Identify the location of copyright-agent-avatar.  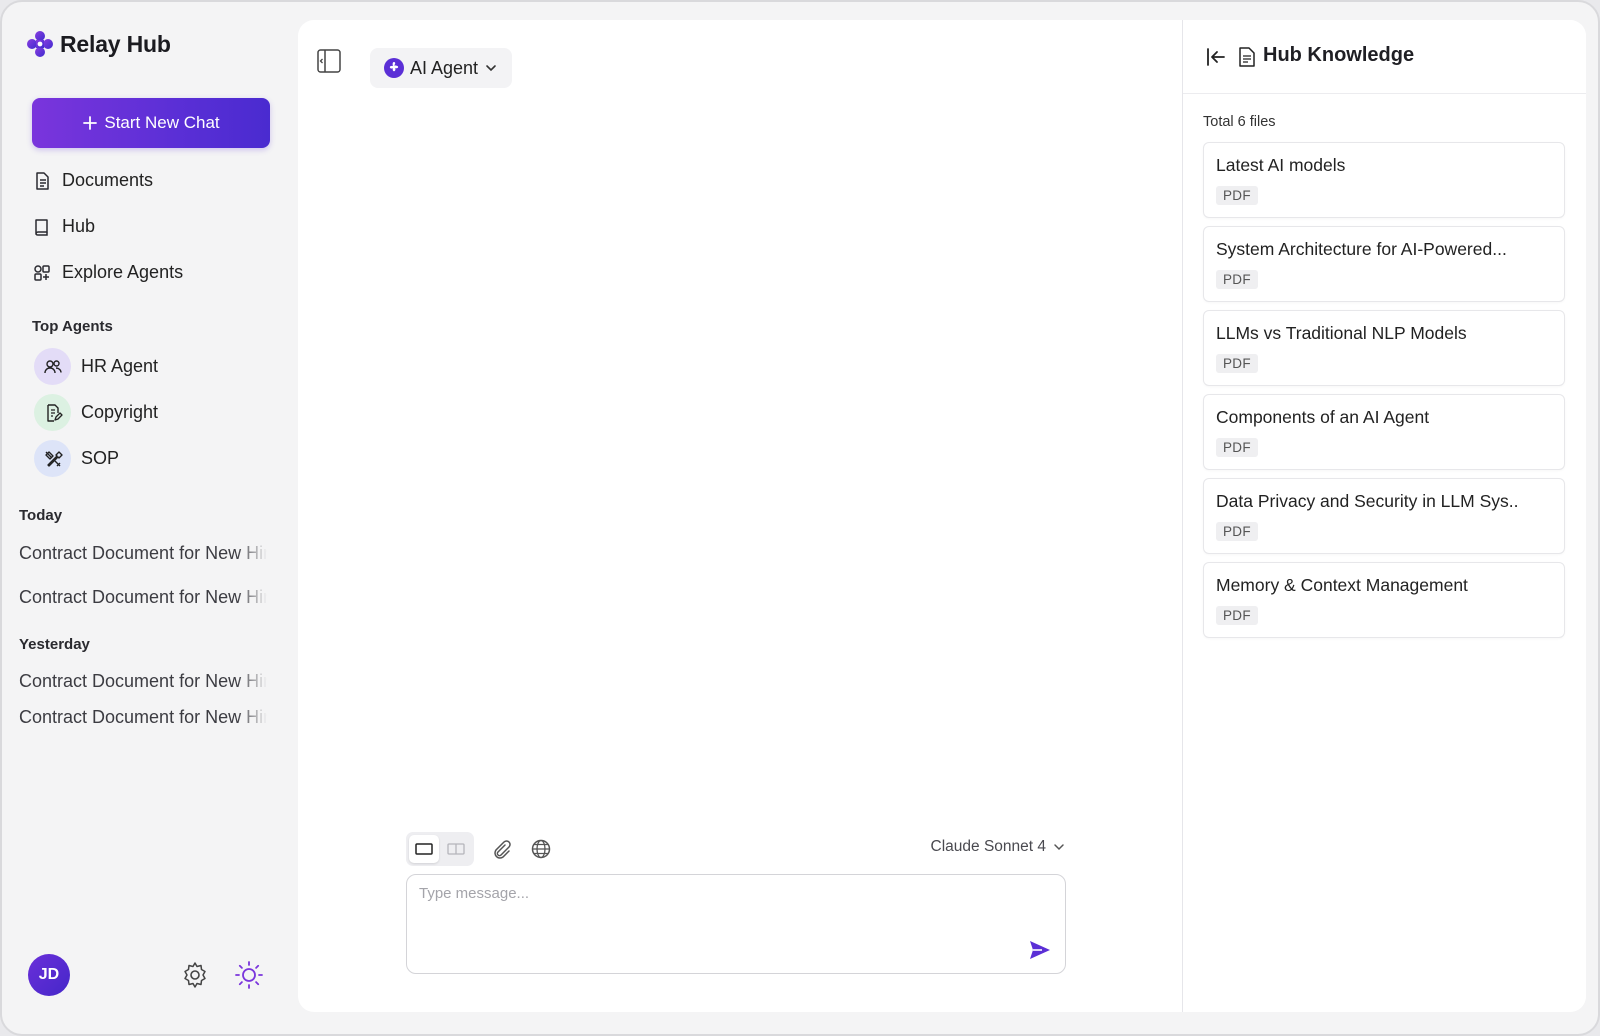
(52, 412).